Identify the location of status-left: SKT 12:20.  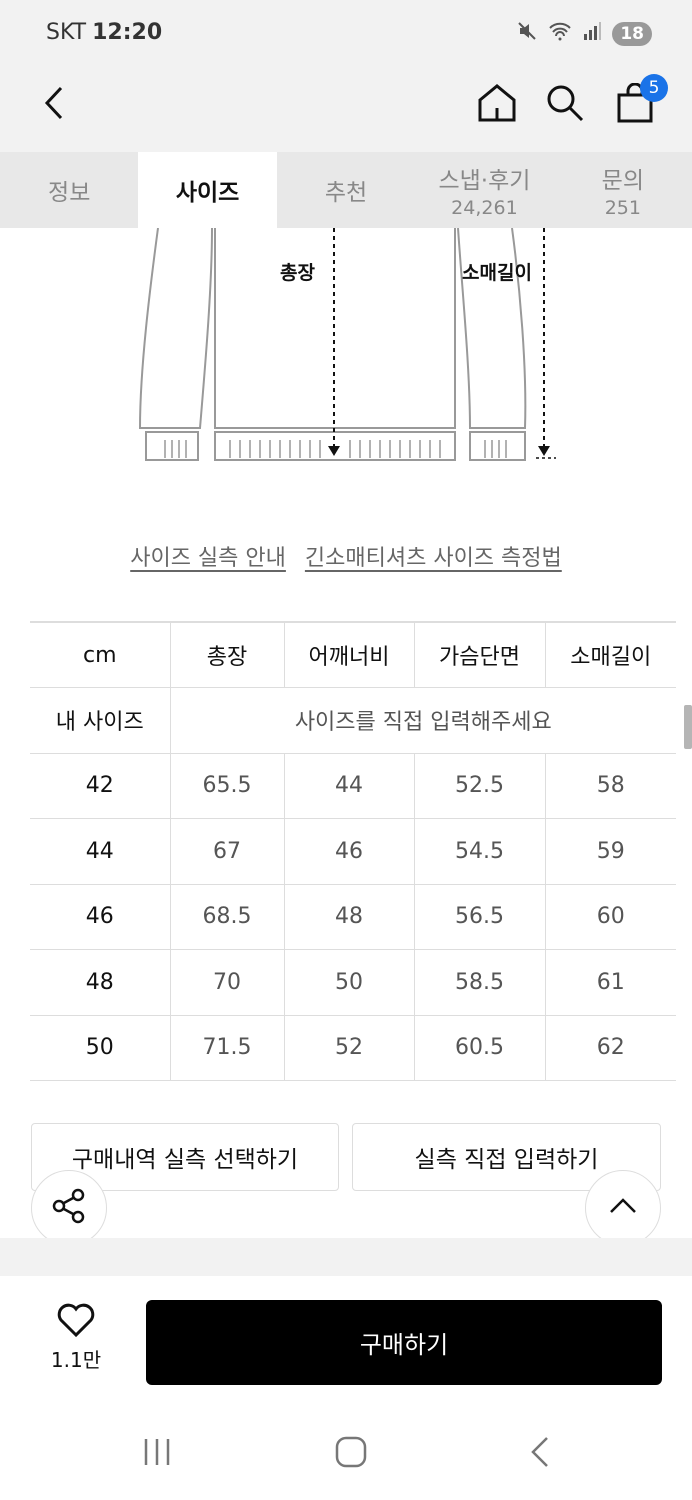
(104, 32).